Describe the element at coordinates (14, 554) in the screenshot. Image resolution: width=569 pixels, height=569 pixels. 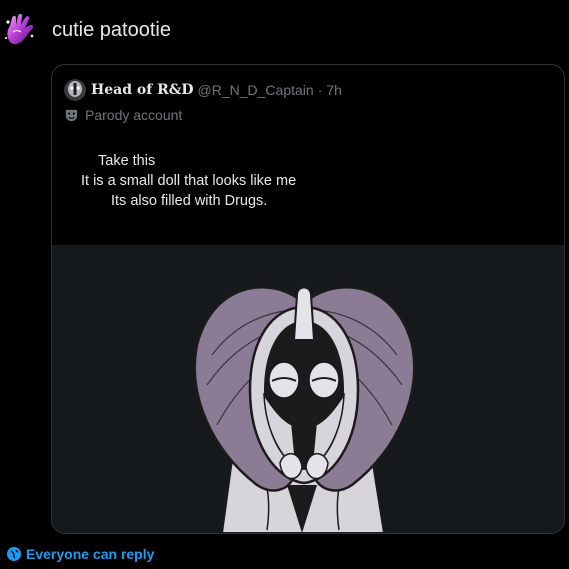
I see `globe-icon` at that location.